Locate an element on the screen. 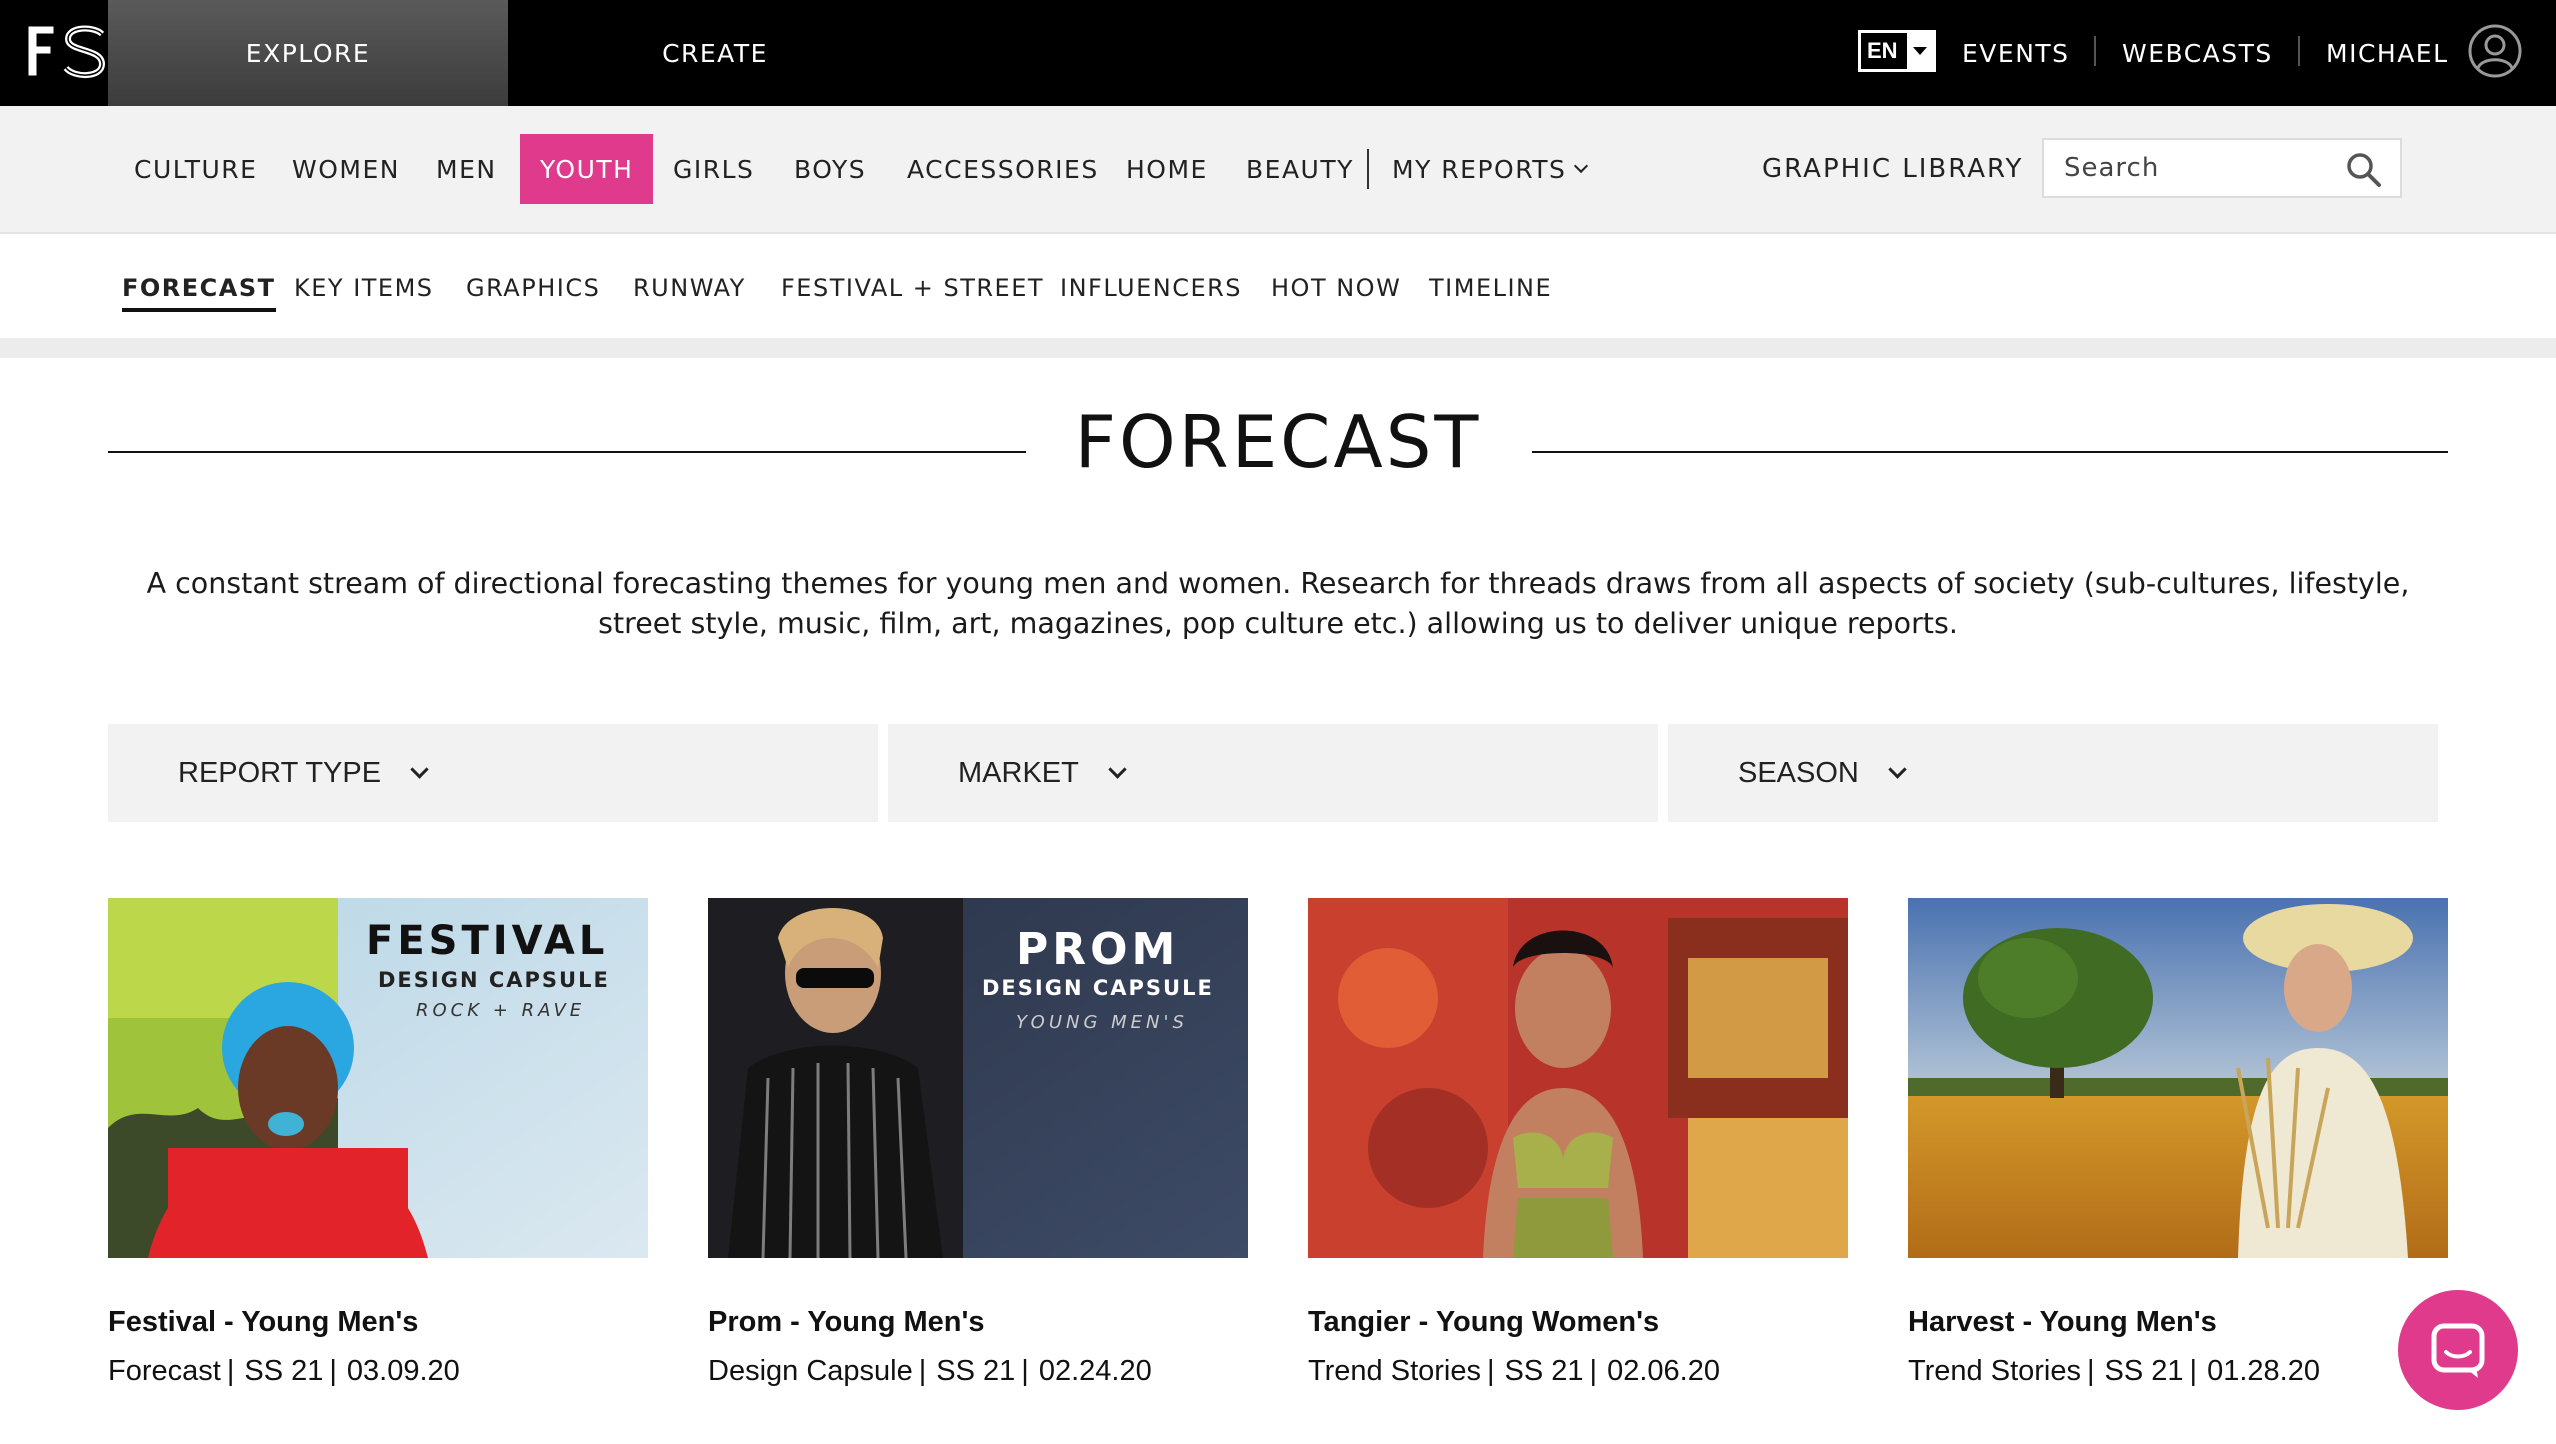 Image resolution: width=2556 pixels, height=1444 pixels. report-type: Design Capsule is located at coordinates (810, 1371).